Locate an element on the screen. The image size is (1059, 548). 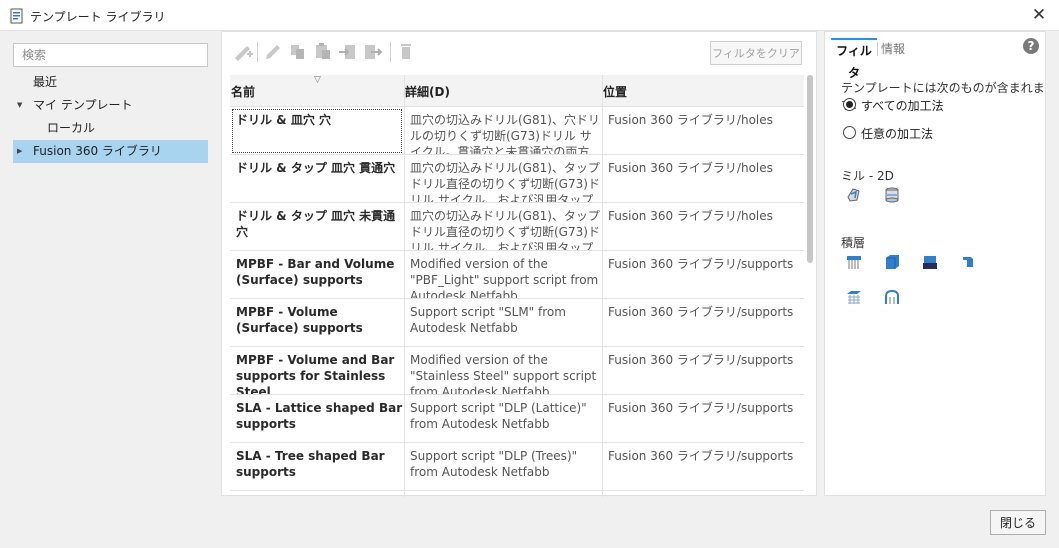
mill-2d-pocket-icon is located at coordinates (854, 195).